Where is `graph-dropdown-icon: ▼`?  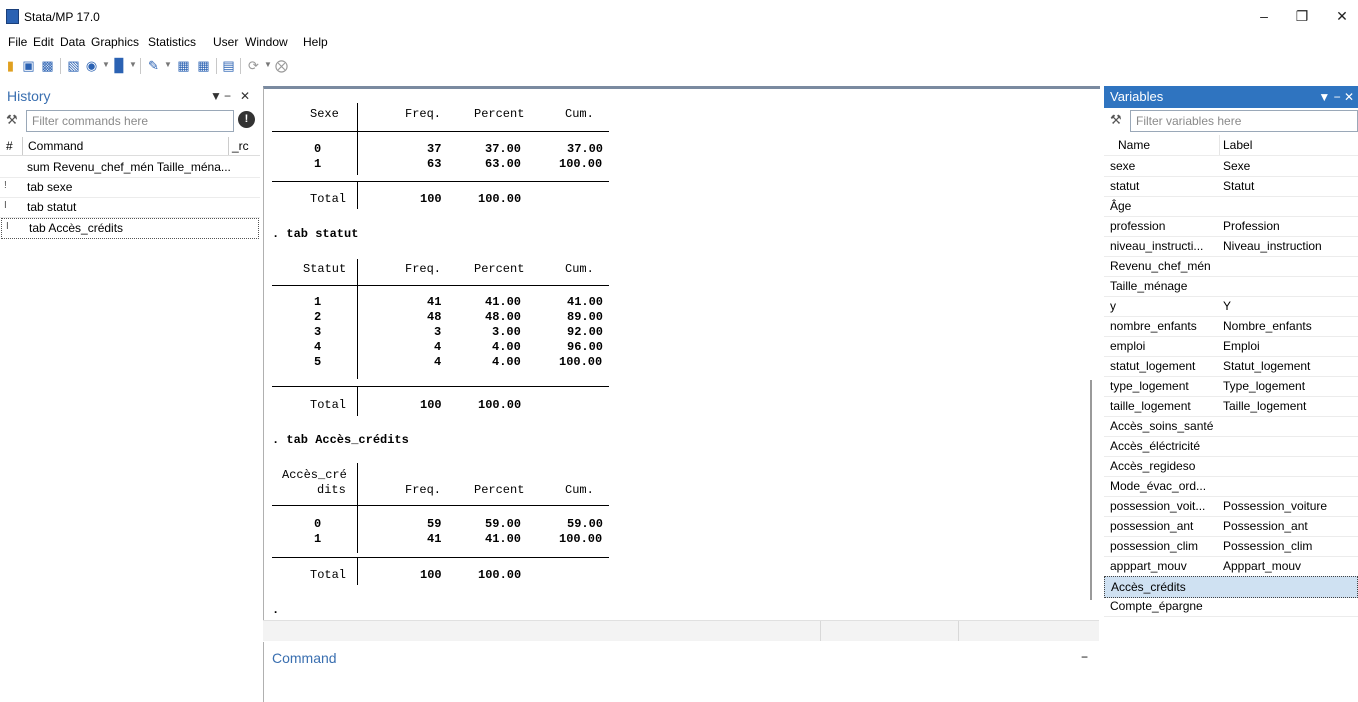
graph-dropdown-icon: ▼ is located at coordinates (133, 64).